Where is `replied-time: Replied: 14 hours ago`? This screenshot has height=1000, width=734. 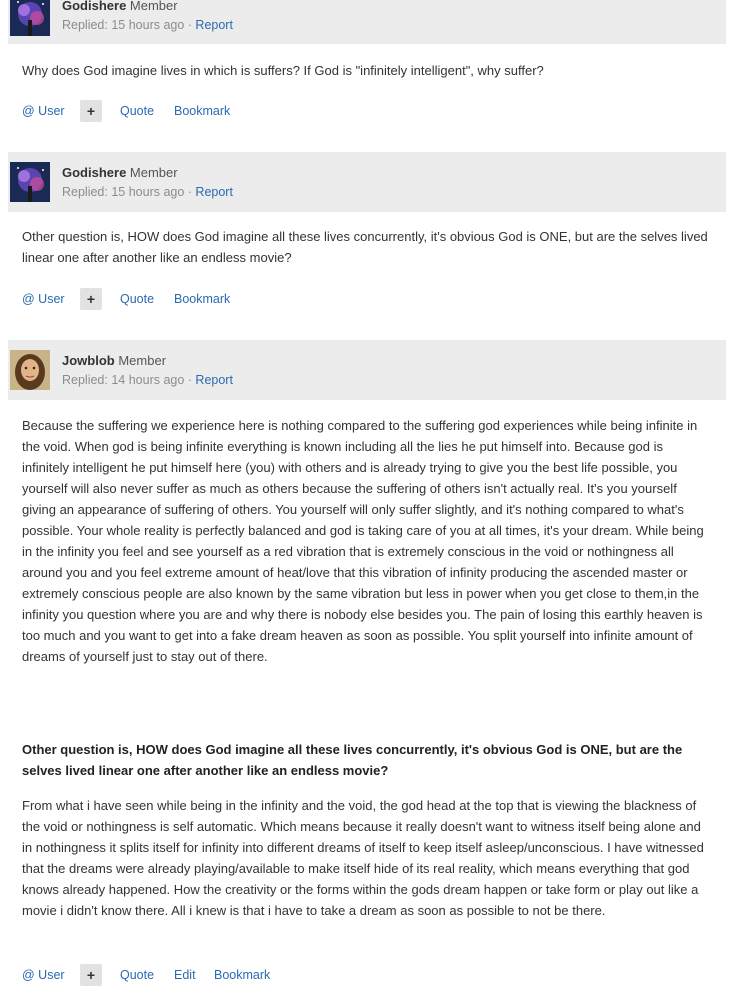 replied-time: Replied: 14 hours ago is located at coordinates (123, 380).